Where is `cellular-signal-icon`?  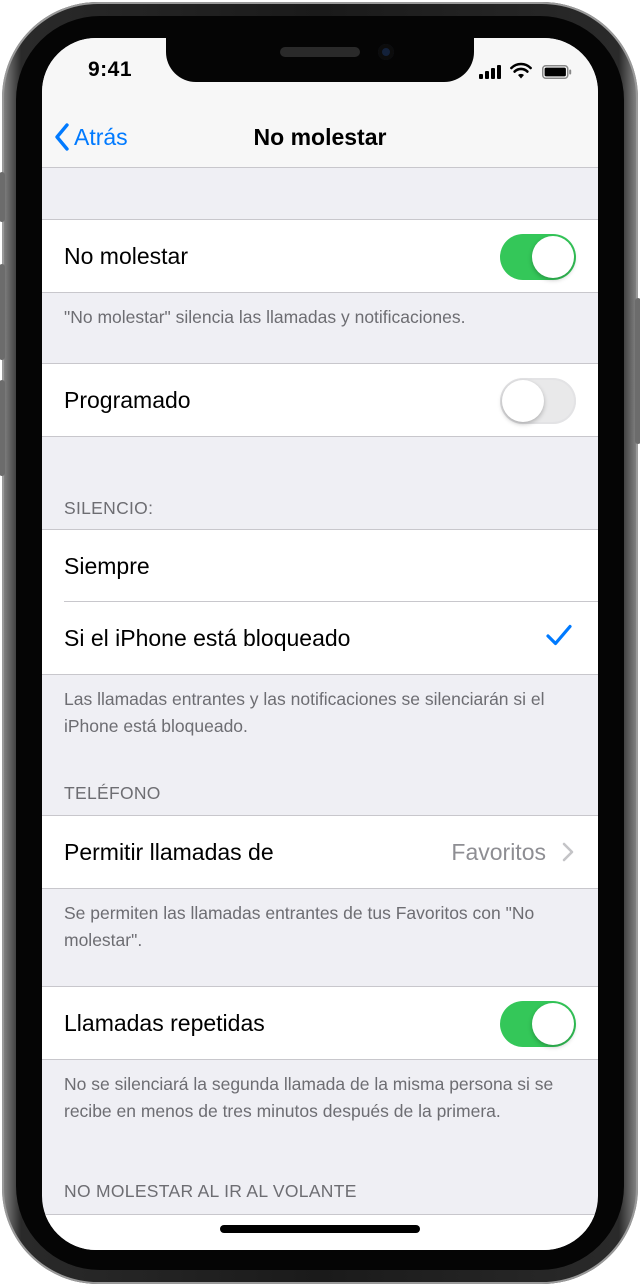 cellular-signal-icon is located at coordinates (491, 72).